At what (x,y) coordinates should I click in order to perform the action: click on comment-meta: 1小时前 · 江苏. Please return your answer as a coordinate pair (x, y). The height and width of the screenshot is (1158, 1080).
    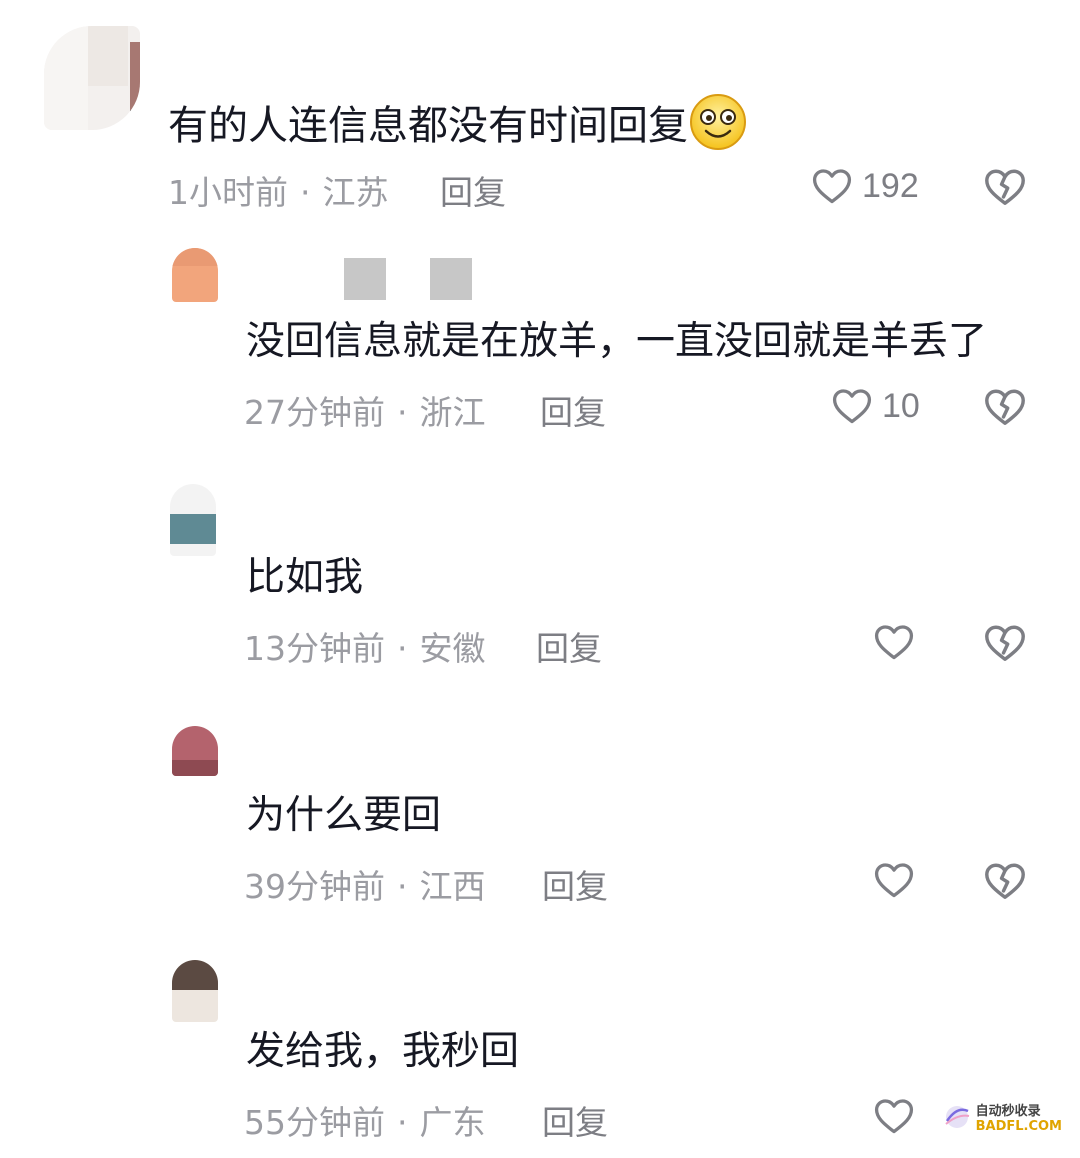
    Looking at the image, I should click on (278, 190).